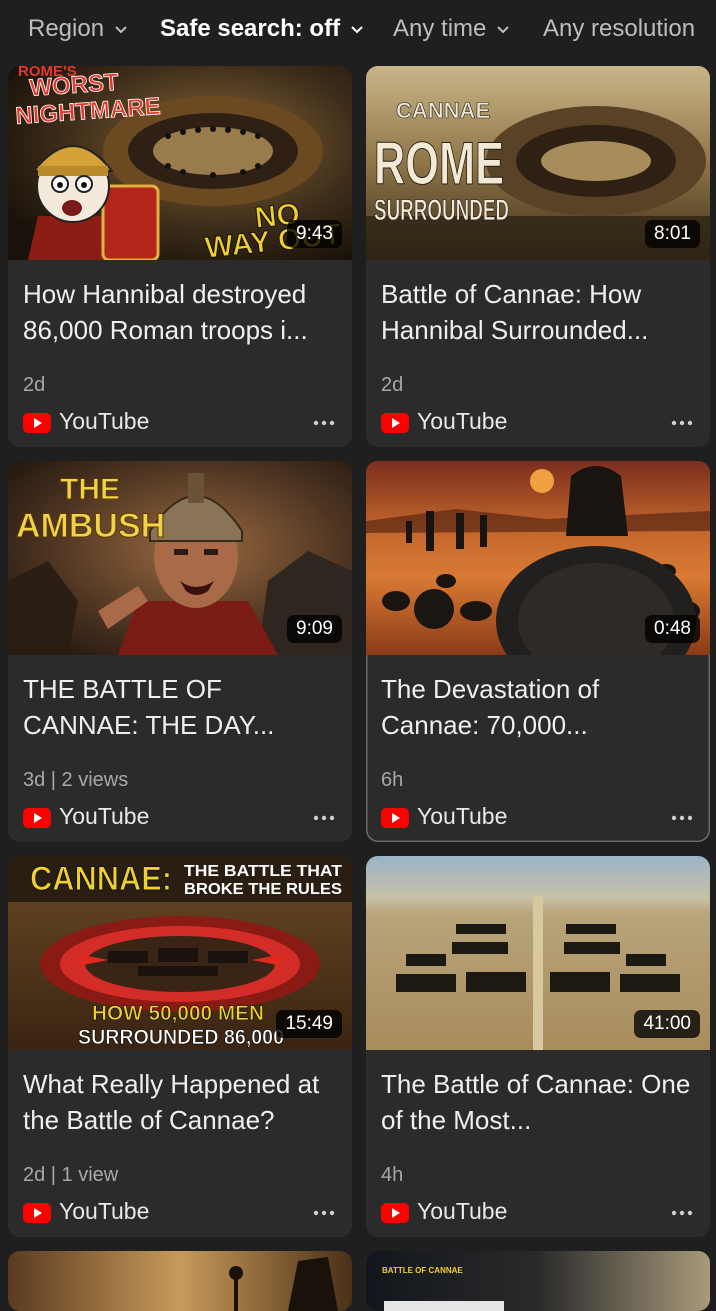  Describe the element at coordinates (66, 28) in the screenshot. I see `filter-region-label: Region` at that location.